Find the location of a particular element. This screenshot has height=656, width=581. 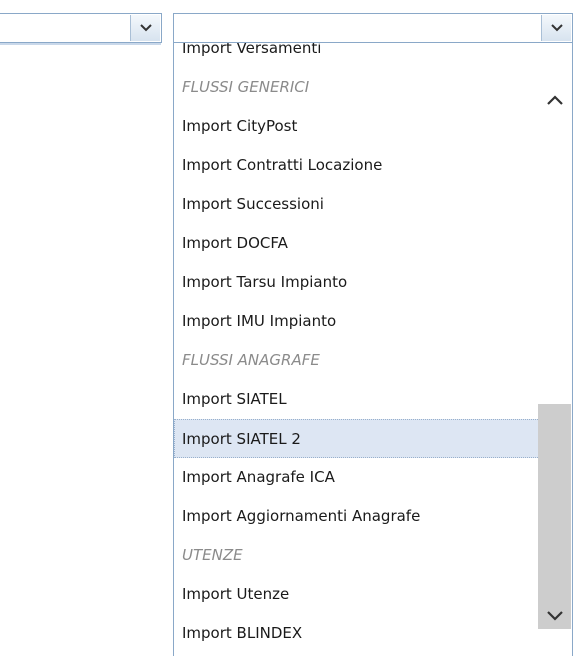

scroll-down-button is located at coordinates (554, 616).